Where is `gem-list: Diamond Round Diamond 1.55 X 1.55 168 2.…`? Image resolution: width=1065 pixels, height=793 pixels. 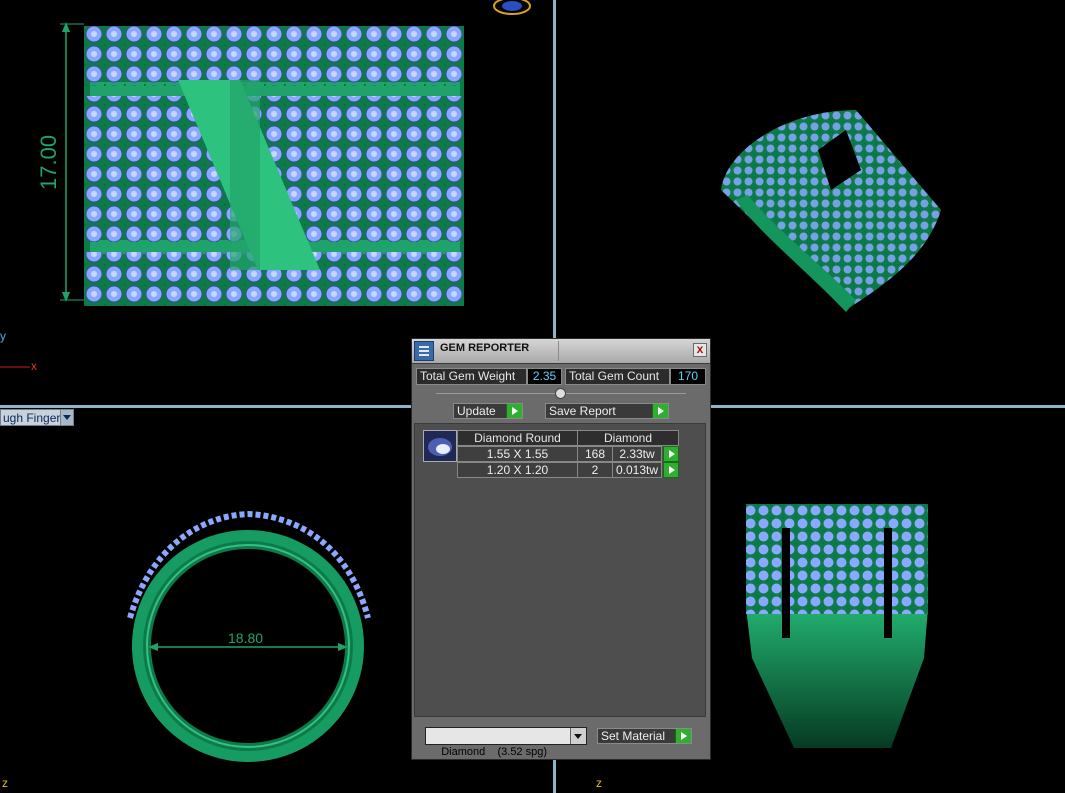
gem-list: Diamond Round Diamond 1.55 X 1.55 168 2.… is located at coordinates (560, 570).